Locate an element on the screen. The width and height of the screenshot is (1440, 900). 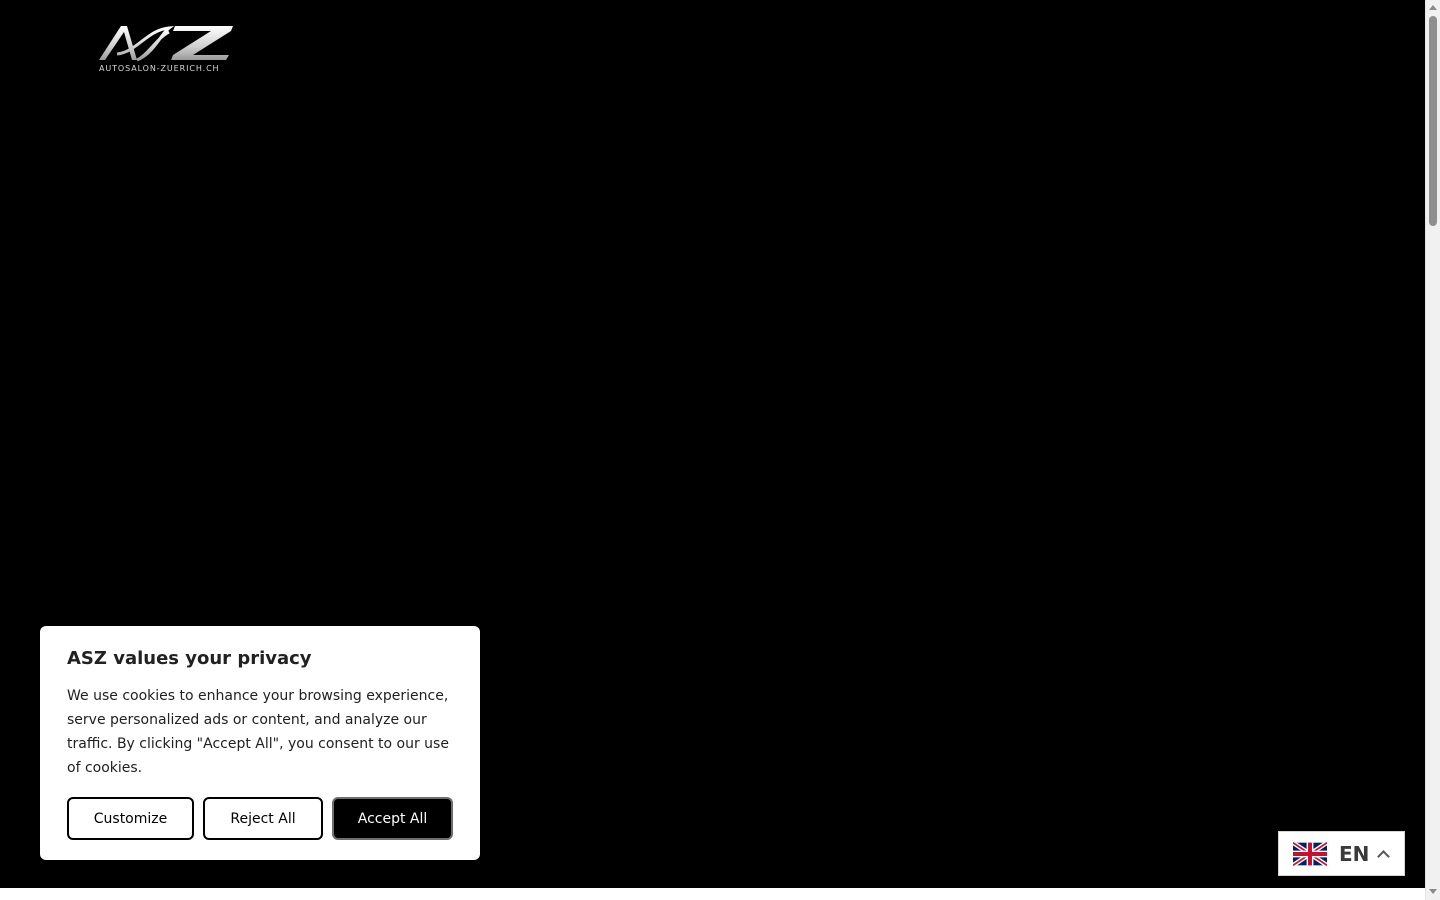
scroll-up-arrow-icon is located at coordinates (1433, 7).